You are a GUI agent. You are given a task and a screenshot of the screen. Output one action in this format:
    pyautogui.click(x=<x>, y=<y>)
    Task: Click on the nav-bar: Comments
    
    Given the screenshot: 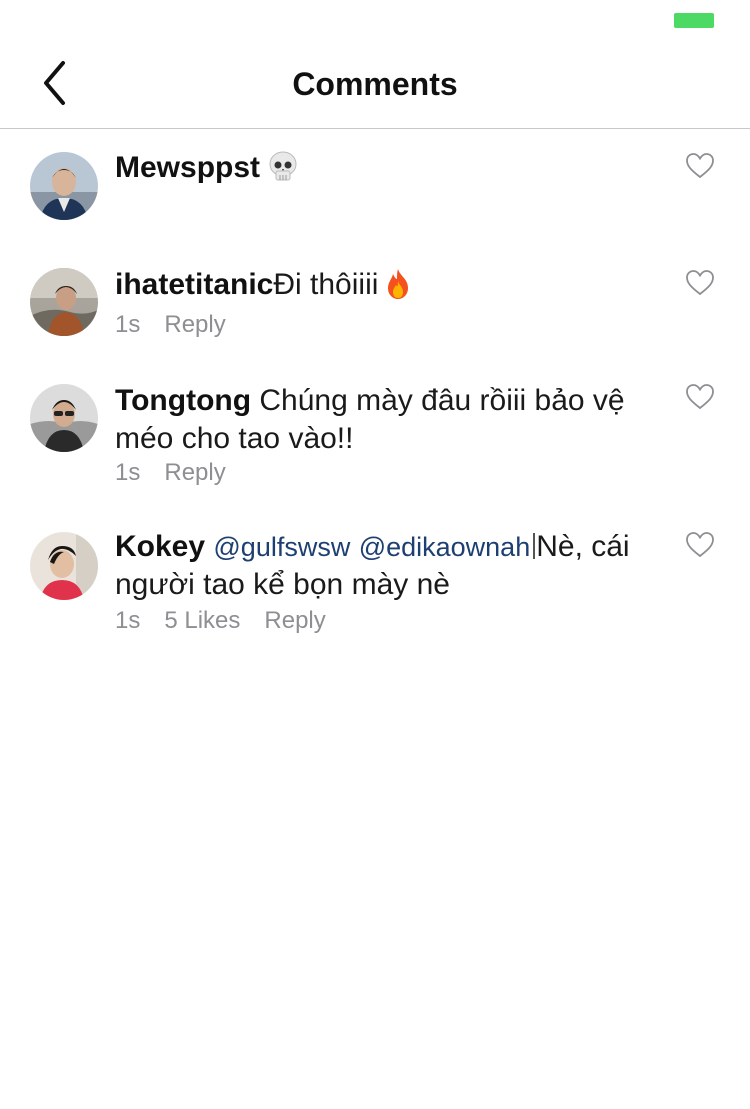 What is the action you would take?
    pyautogui.click(x=375, y=86)
    